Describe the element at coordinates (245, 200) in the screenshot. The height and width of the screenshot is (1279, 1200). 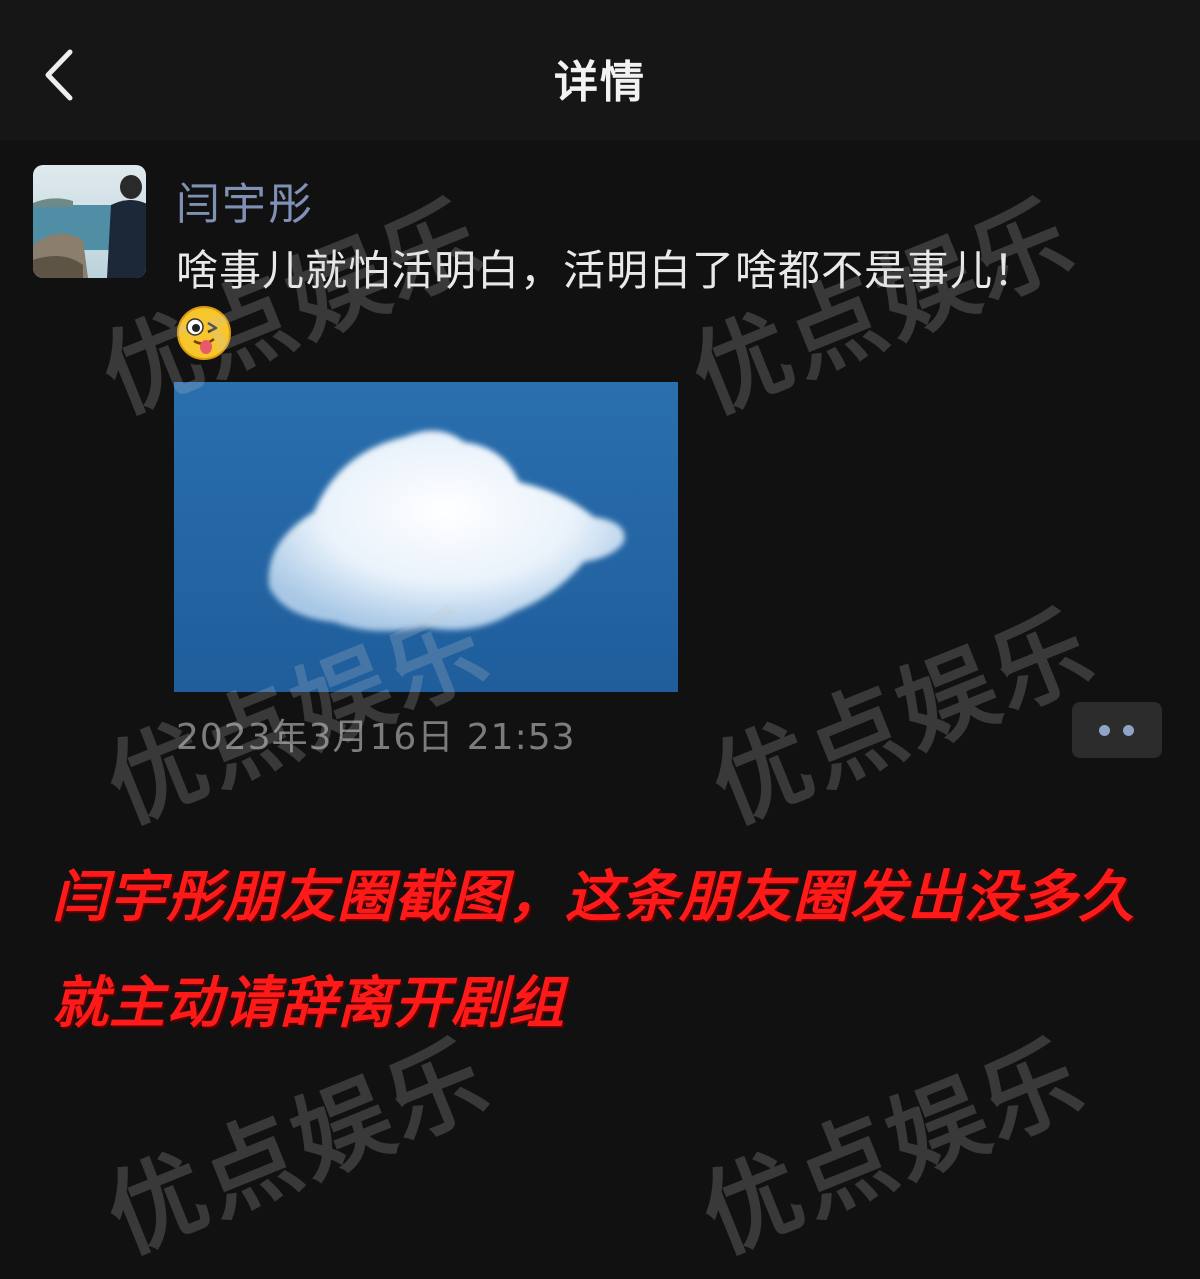
I see `author-name: 闫宇彤` at that location.